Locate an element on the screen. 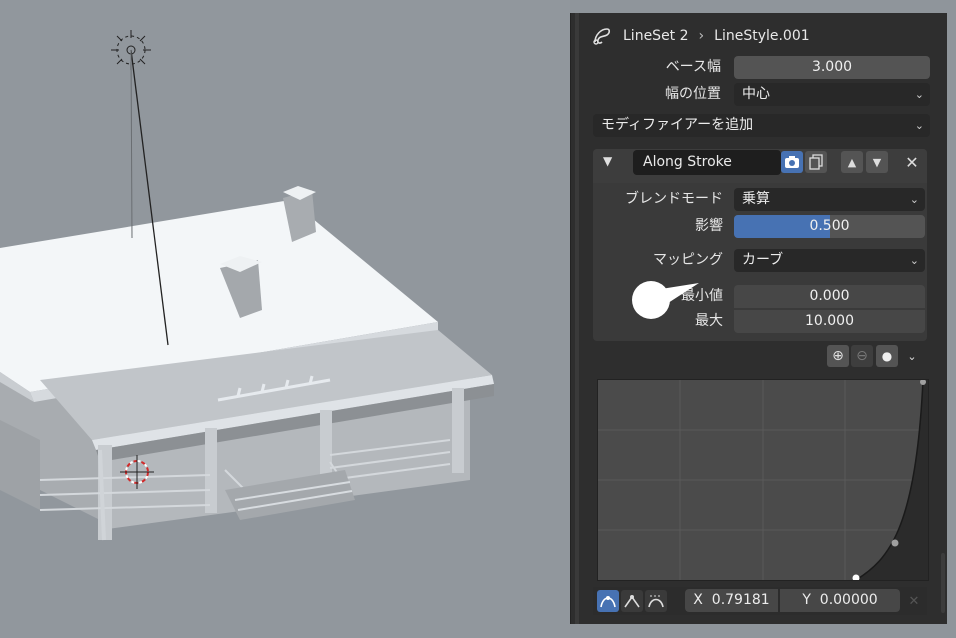 Image resolution: width=956 pixels, height=638 pixels. blend-mode-dropdown: 乗算 ⌄ is located at coordinates (829, 199).